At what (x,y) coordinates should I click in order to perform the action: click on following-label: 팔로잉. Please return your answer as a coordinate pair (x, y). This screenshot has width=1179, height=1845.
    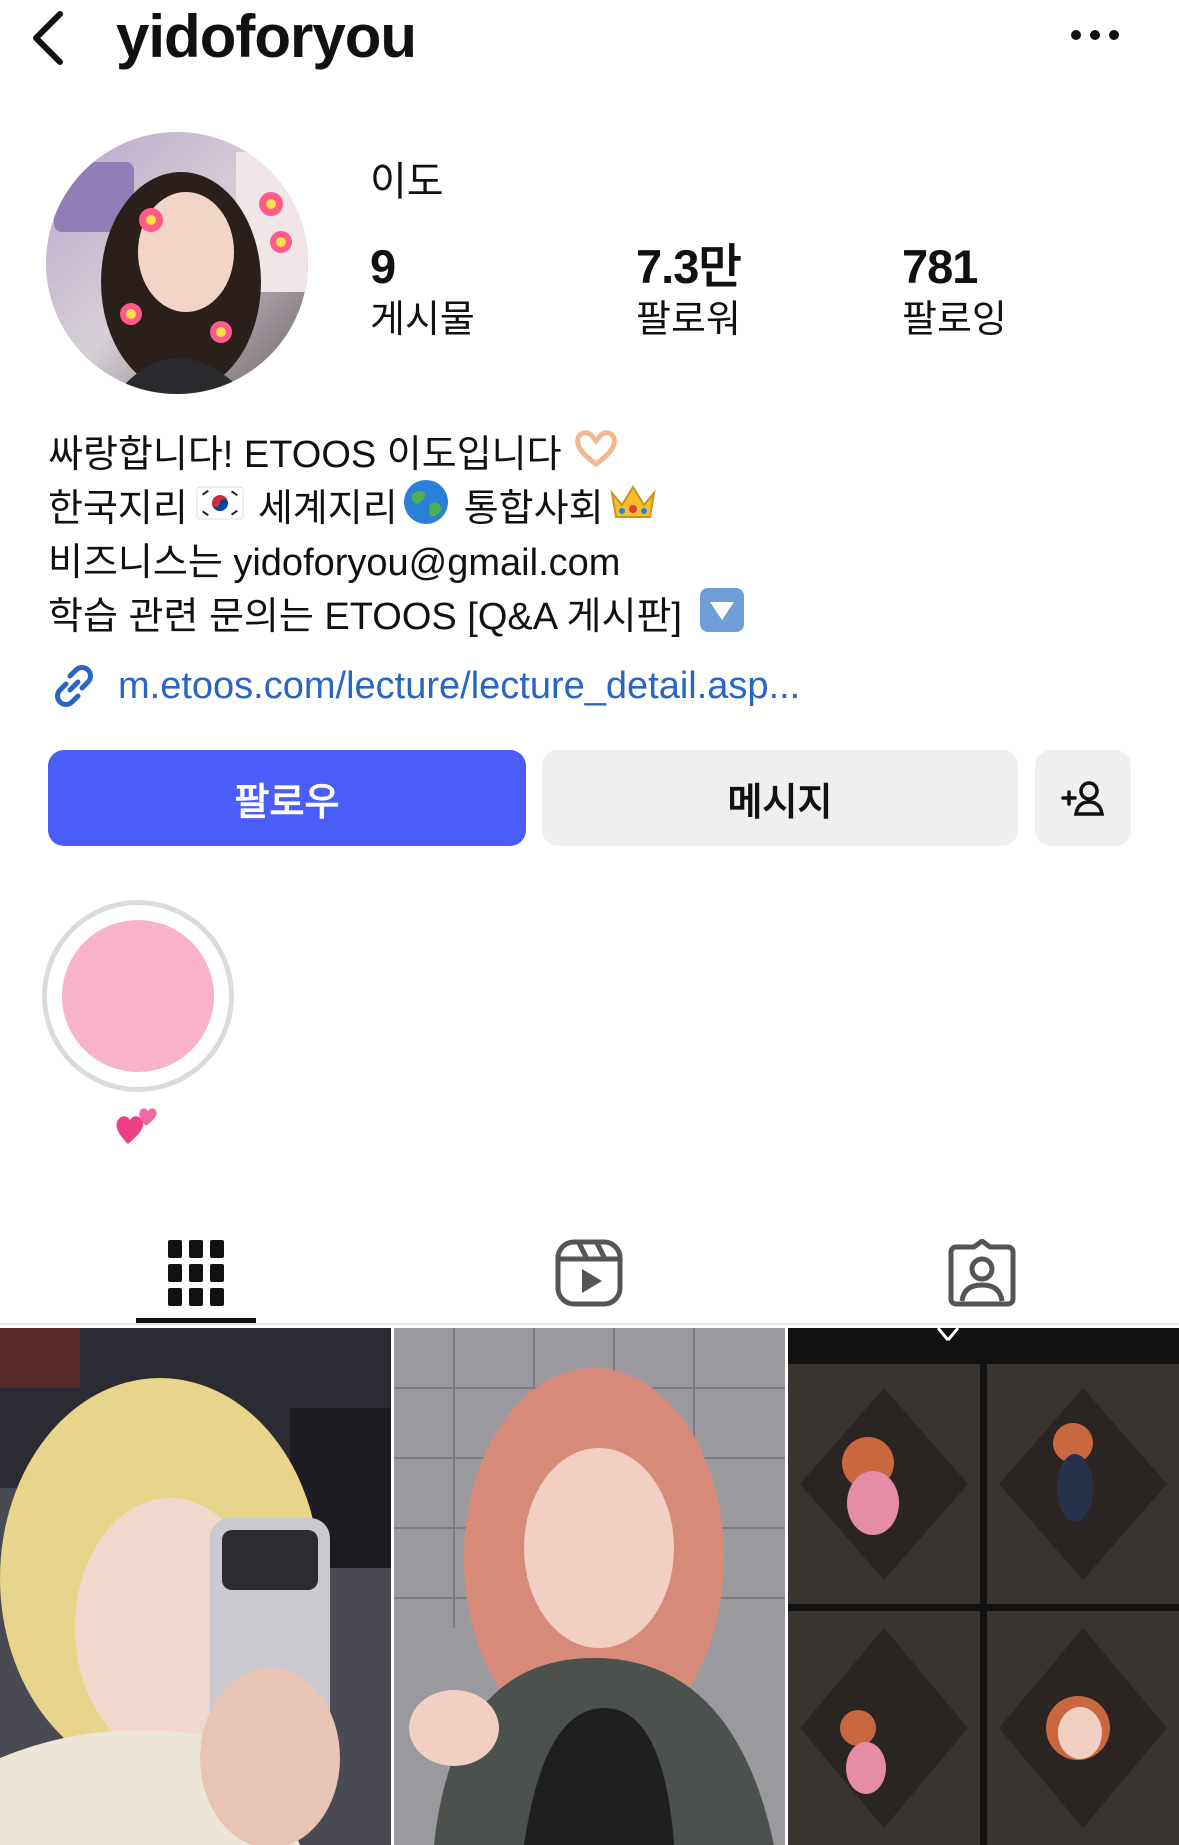
    Looking at the image, I should click on (954, 320).